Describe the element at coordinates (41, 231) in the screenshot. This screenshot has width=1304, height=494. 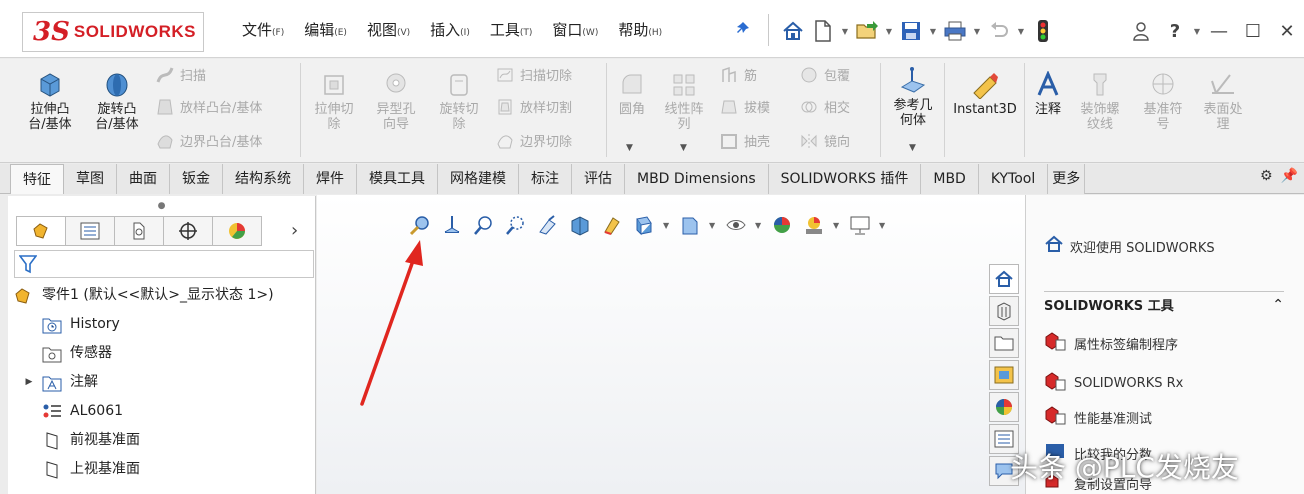
I see `feature-tree-tab` at that location.